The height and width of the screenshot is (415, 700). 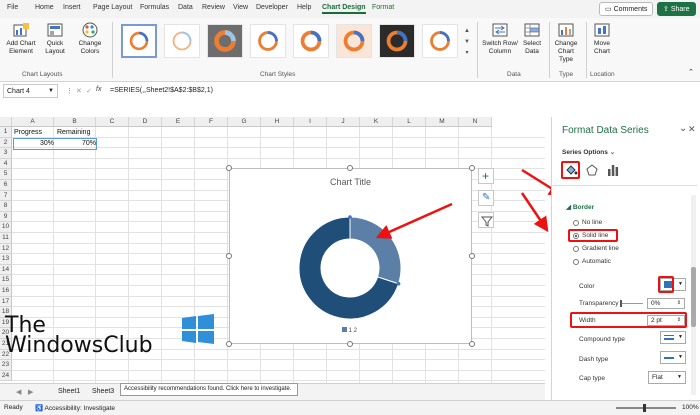 I want to click on row-header-15: 15, so click(x=6, y=280).